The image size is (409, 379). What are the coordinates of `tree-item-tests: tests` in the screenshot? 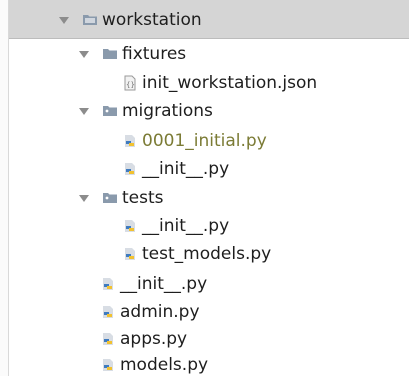 It's located at (121, 198).